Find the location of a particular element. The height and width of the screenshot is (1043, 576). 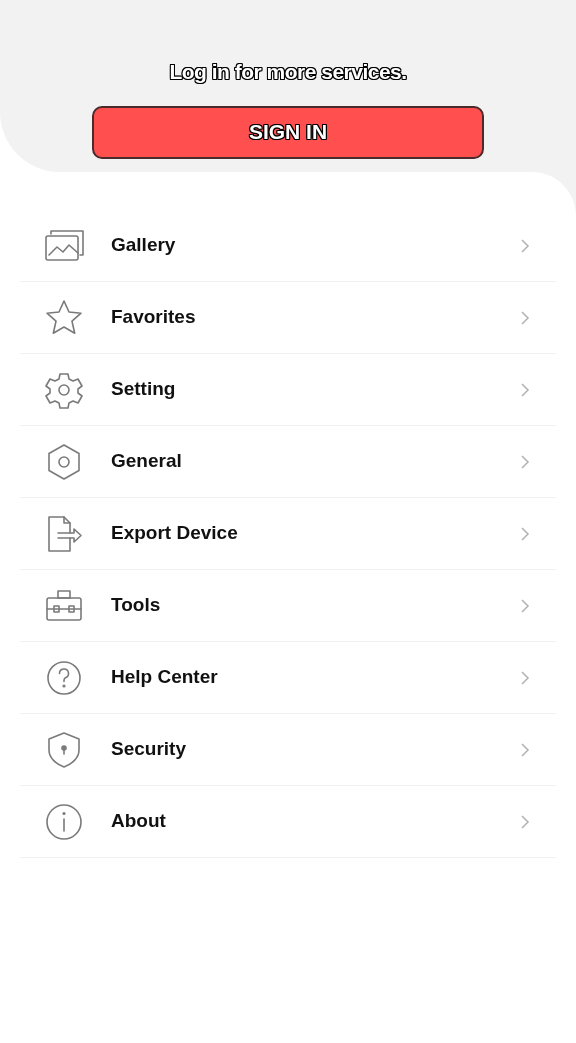

menu-item: Favorites is located at coordinates (288, 318).